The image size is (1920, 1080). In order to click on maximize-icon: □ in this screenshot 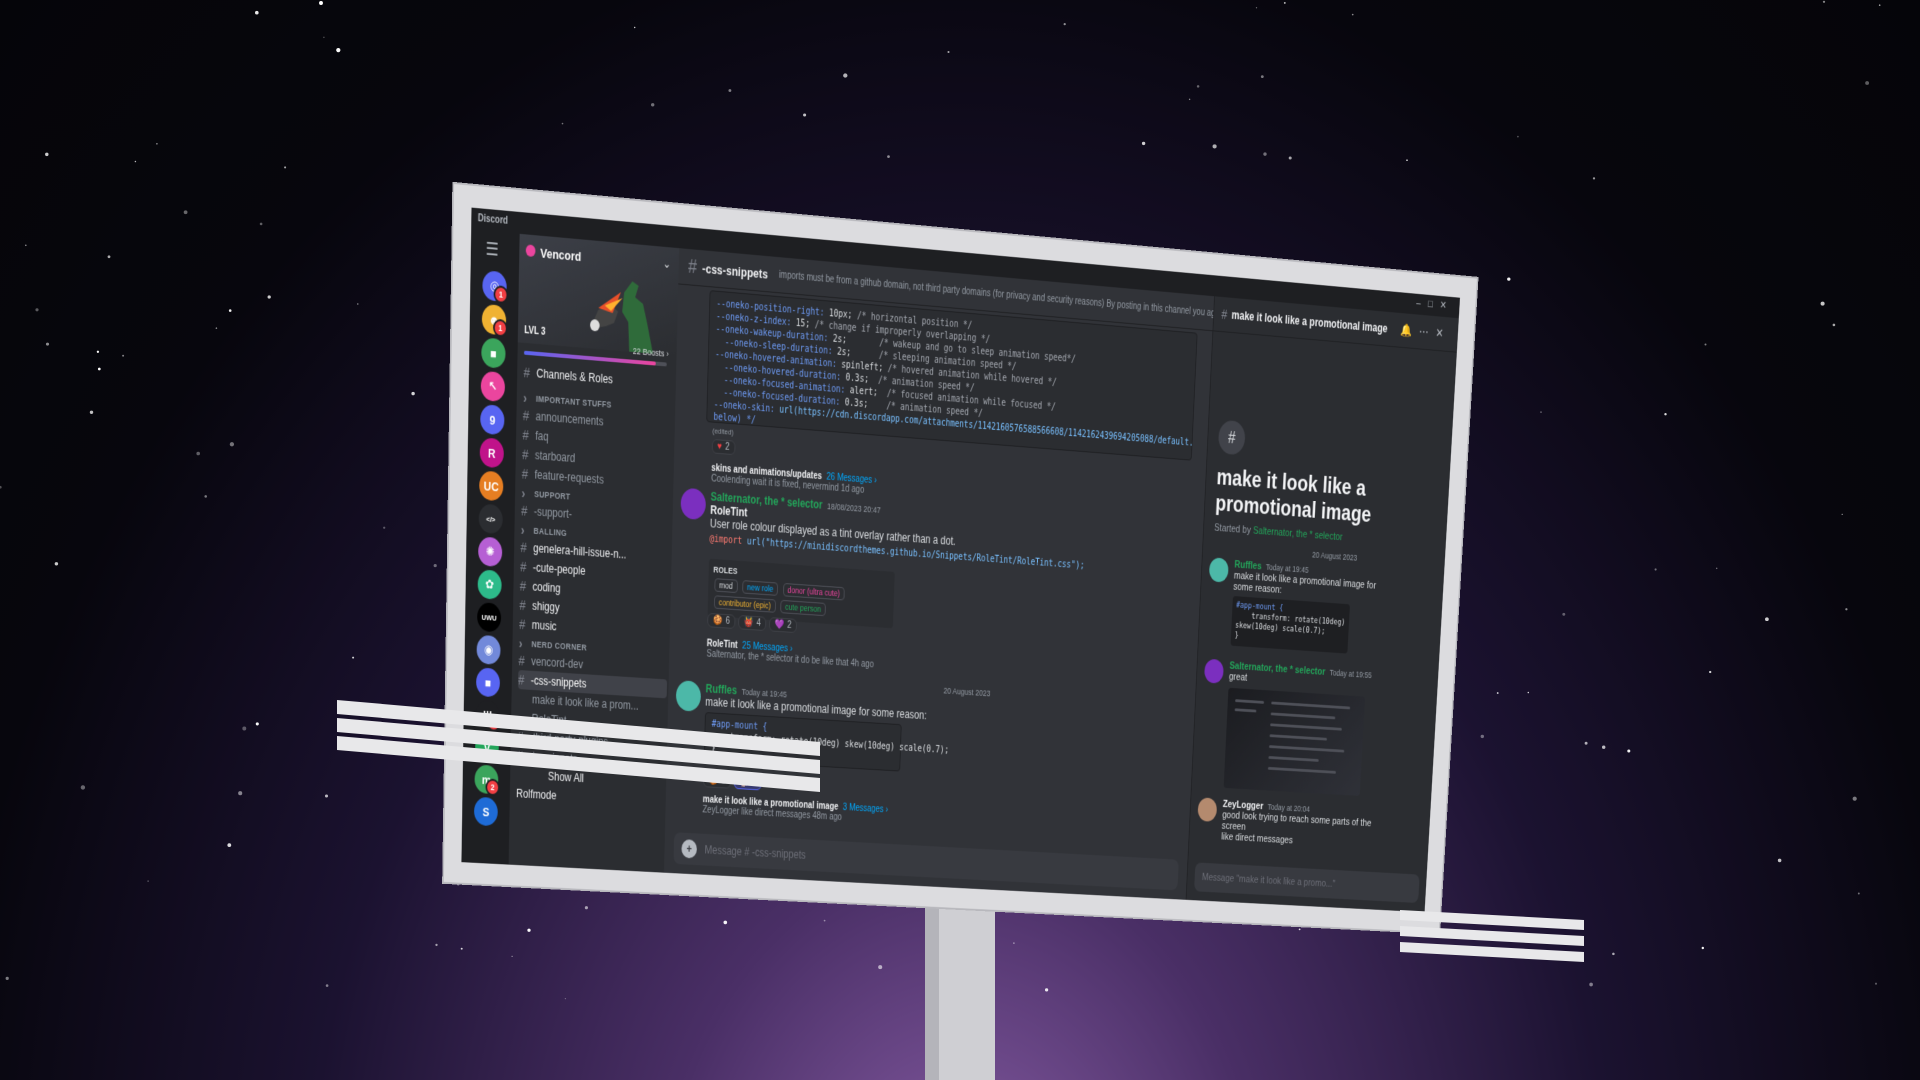, I will do `click(1434, 305)`.